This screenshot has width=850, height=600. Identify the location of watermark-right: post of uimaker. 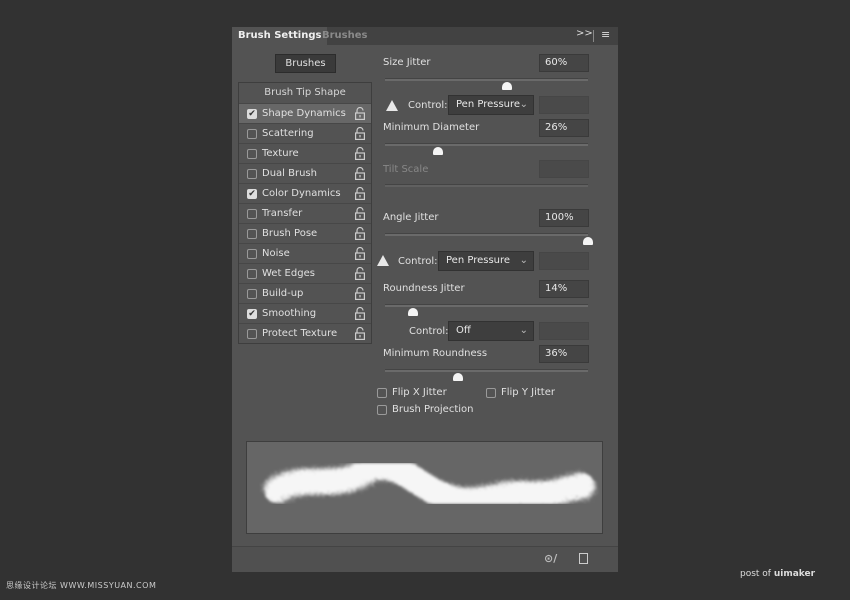
(778, 574).